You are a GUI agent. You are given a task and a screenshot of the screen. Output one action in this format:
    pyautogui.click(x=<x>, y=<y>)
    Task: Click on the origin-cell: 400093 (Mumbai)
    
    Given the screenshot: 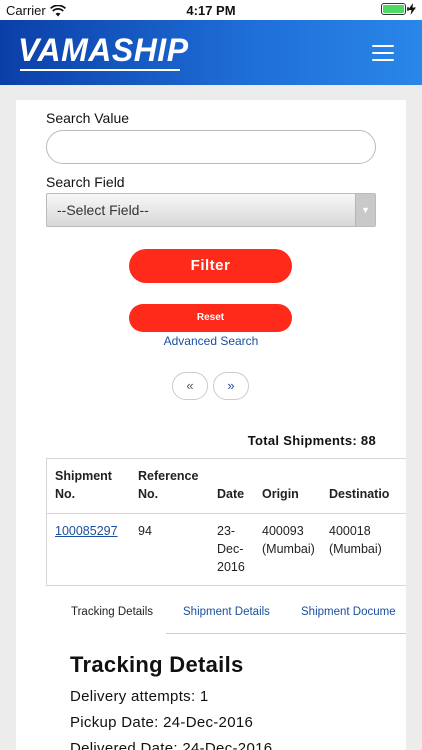 What is the action you would take?
    pyautogui.click(x=288, y=540)
    